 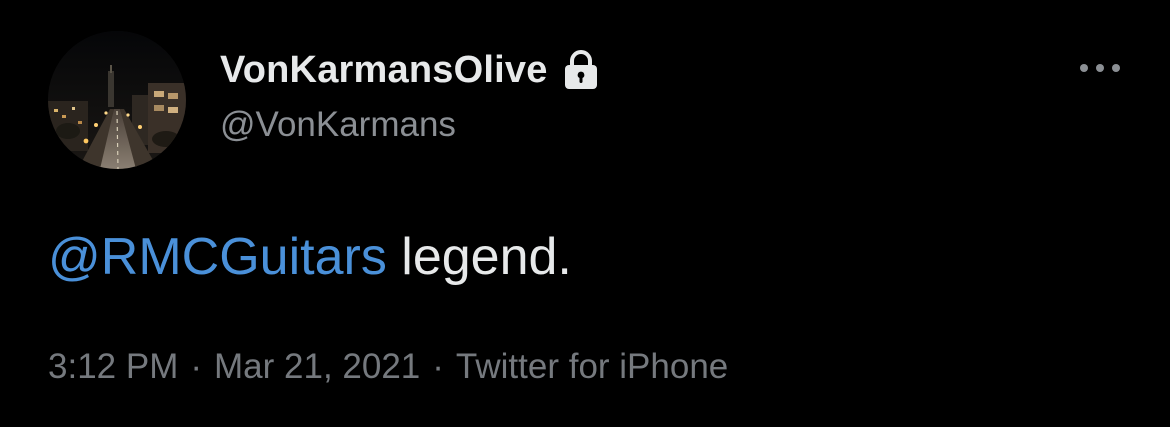 What do you see at coordinates (1100, 68) in the screenshot?
I see `more-options-icon` at bounding box center [1100, 68].